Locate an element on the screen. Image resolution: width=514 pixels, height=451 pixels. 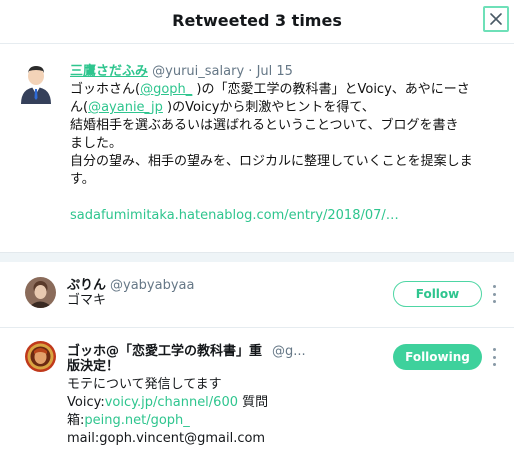
bio-text: 箱: is located at coordinates (76, 420).